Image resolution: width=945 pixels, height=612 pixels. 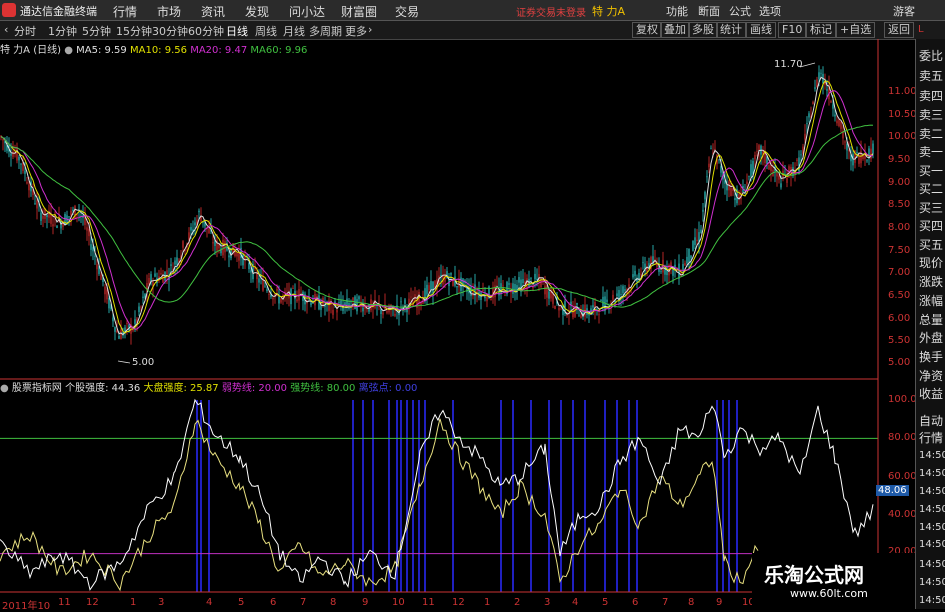 I want to click on menu-formula: 公式, so click(x=740, y=11).